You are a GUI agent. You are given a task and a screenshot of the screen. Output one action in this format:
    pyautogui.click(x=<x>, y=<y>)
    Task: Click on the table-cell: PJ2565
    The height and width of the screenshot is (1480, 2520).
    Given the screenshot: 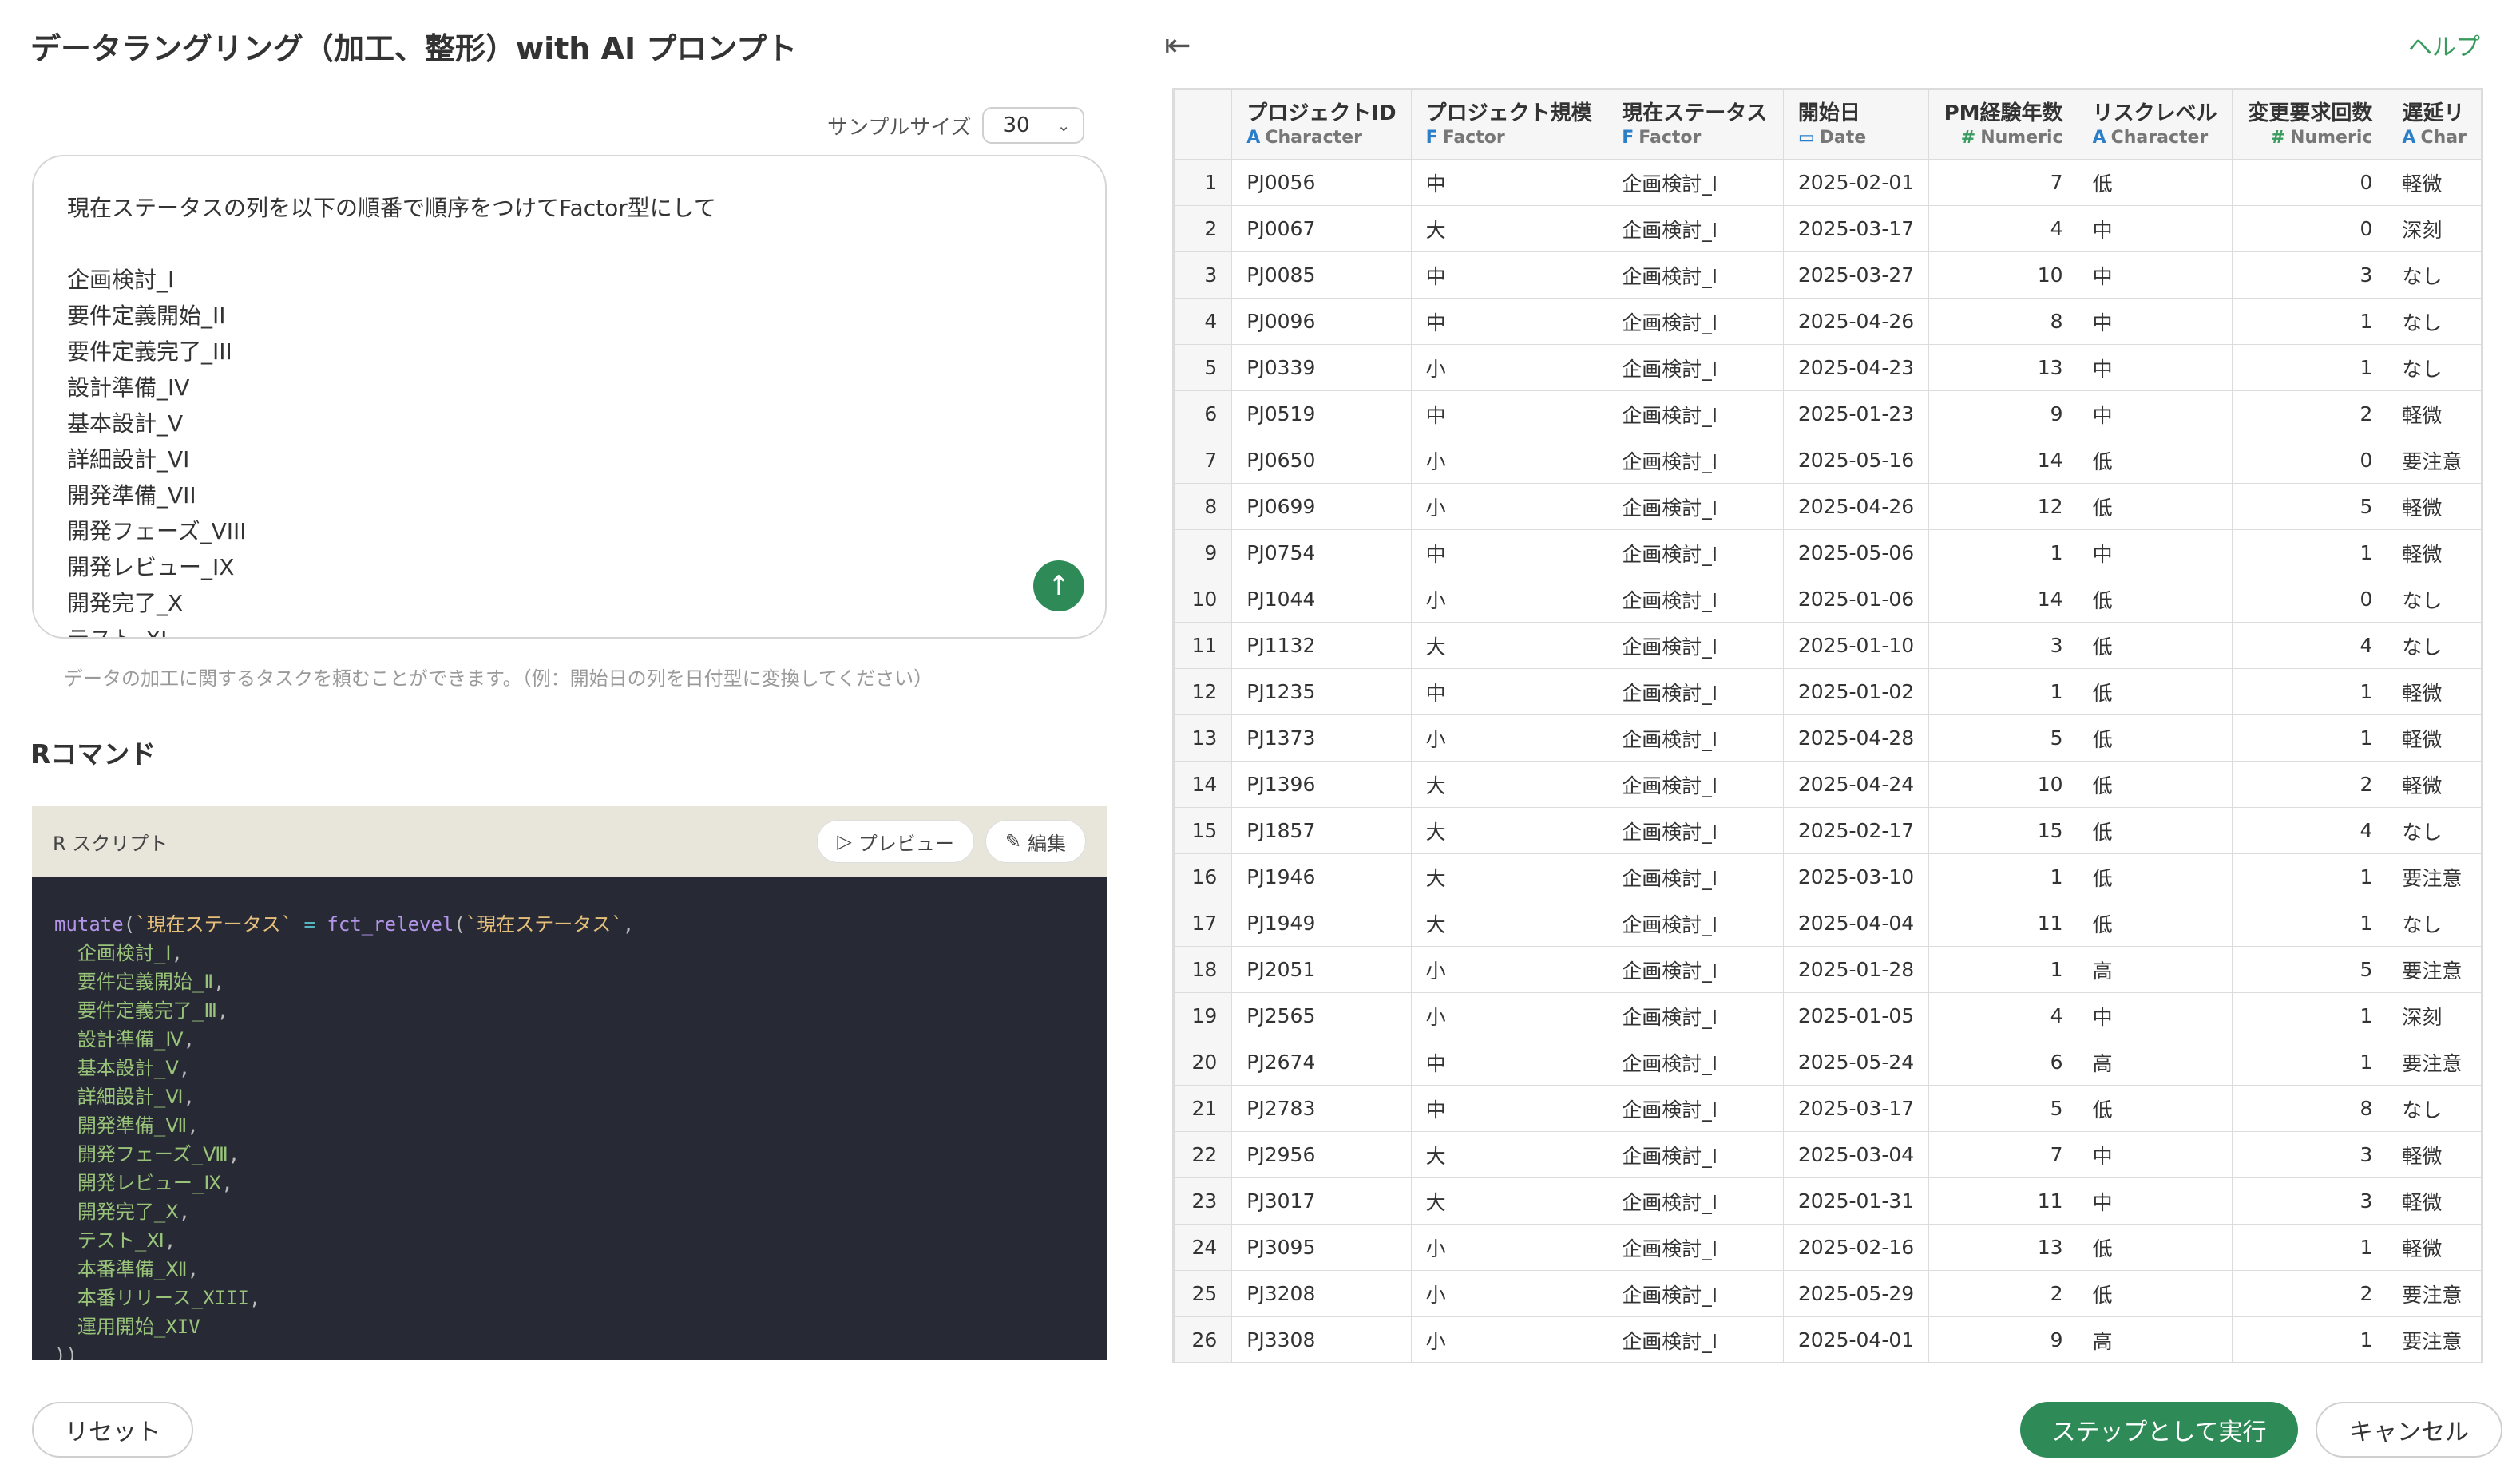 What is the action you would take?
    pyautogui.click(x=1321, y=1016)
    